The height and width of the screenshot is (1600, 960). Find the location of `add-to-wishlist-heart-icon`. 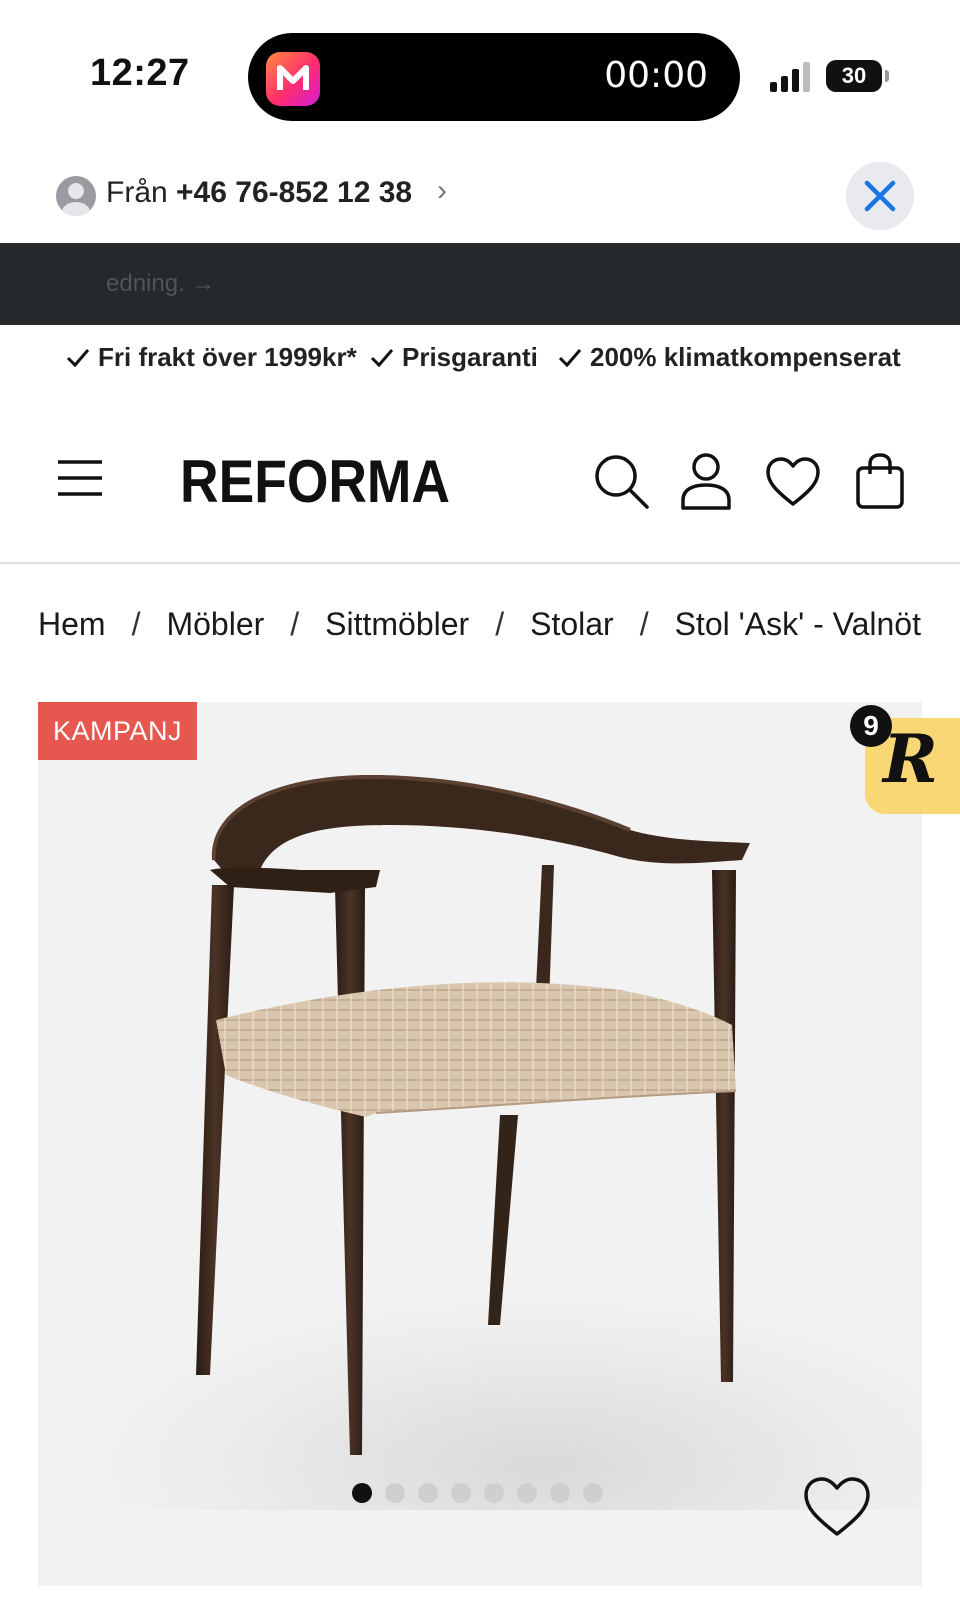

add-to-wishlist-heart-icon is located at coordinates (837, 1507).